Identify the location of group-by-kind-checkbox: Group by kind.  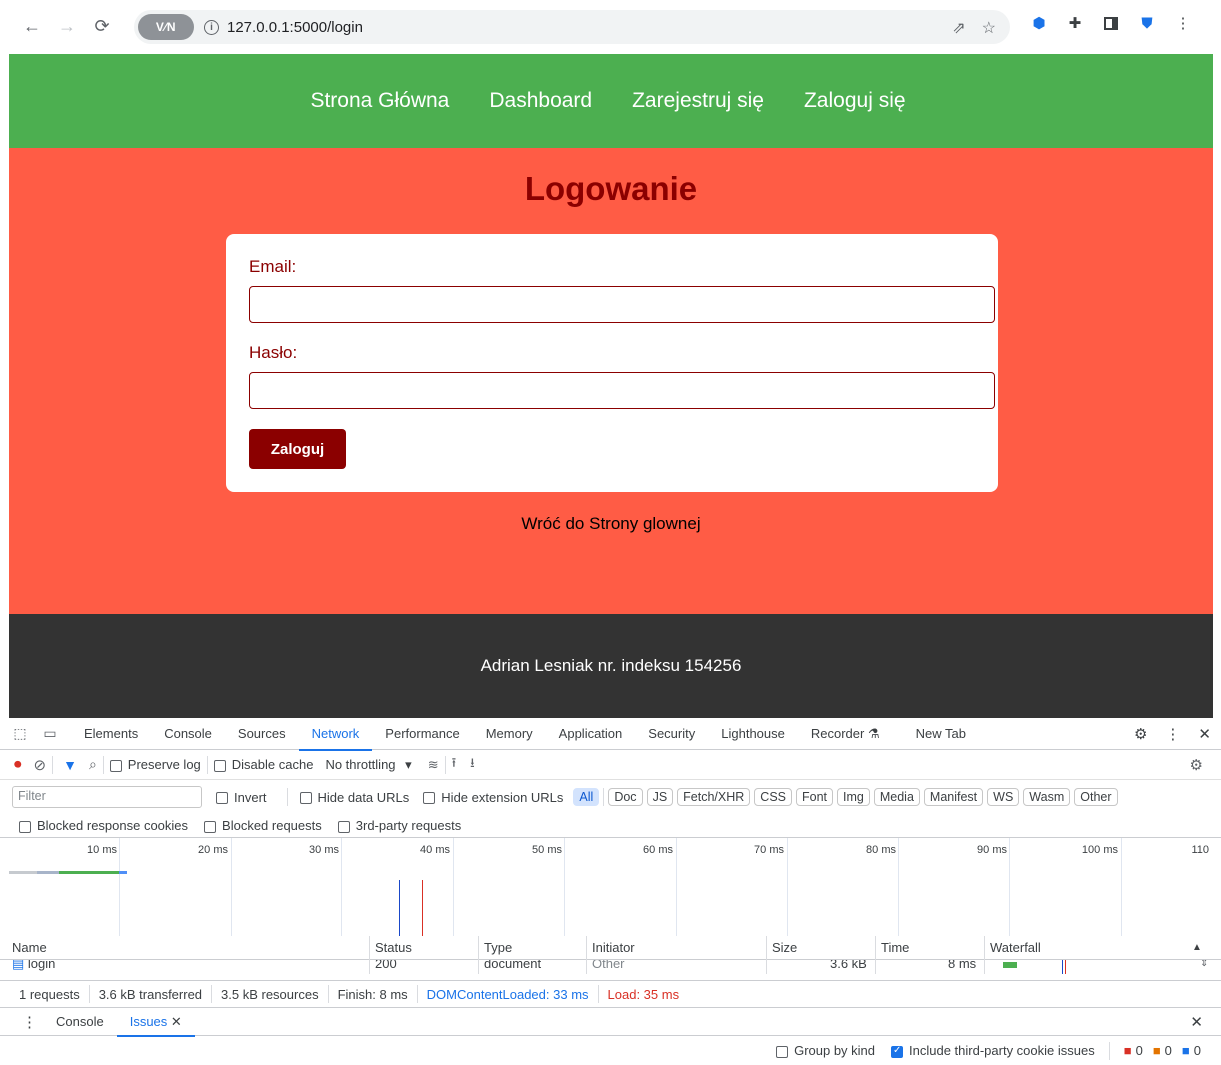
(825, 1050).